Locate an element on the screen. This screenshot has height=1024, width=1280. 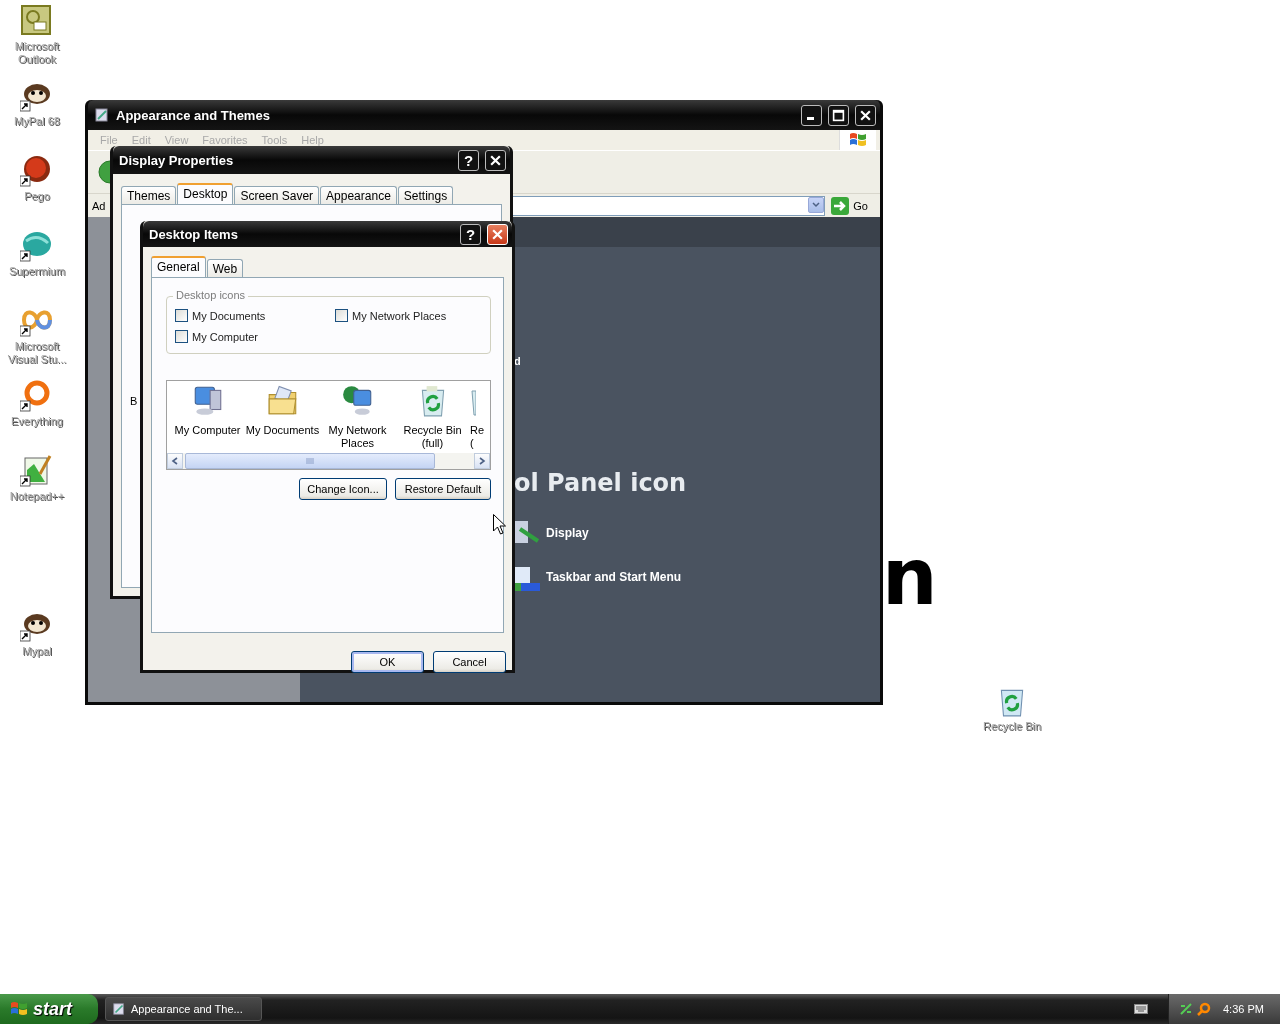
icon-label: Mypal is located at coordinates (37, 651).